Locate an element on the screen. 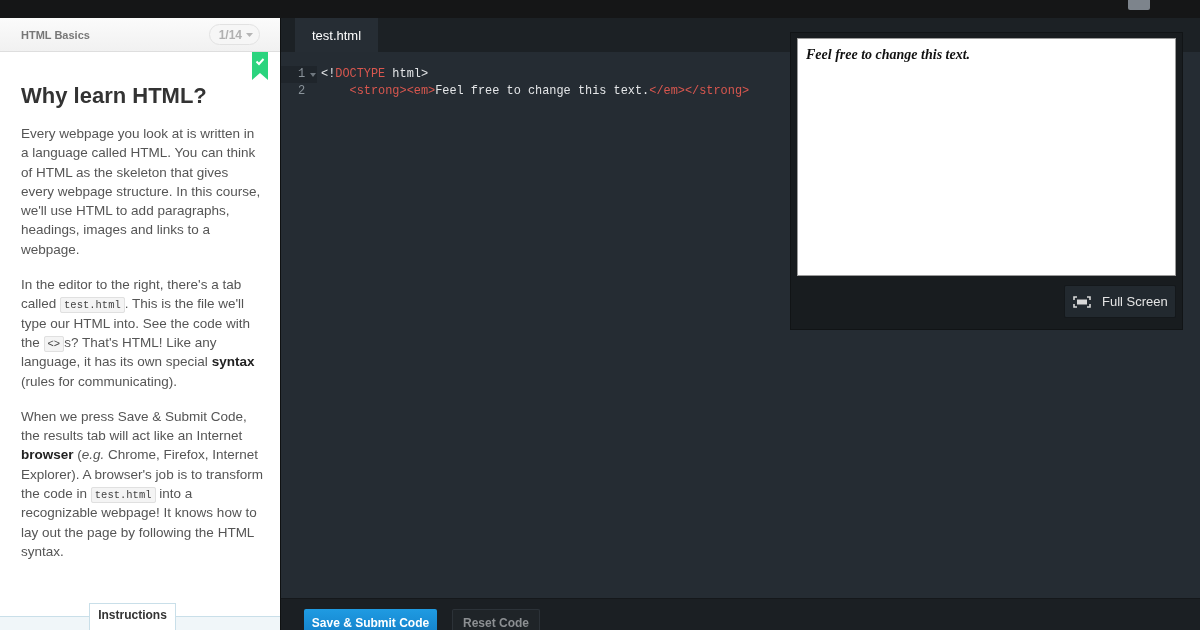 The image size is (1200, 630). course-title: HTML Basics is located at coordinates (55, 34).